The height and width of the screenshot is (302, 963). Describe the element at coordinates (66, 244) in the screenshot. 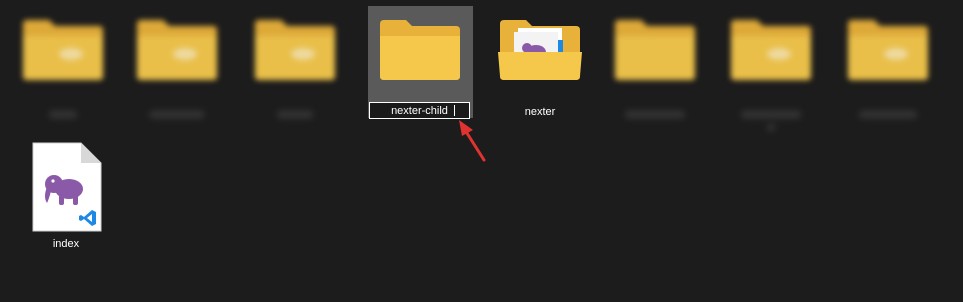

I see `file-label: index` at that location.